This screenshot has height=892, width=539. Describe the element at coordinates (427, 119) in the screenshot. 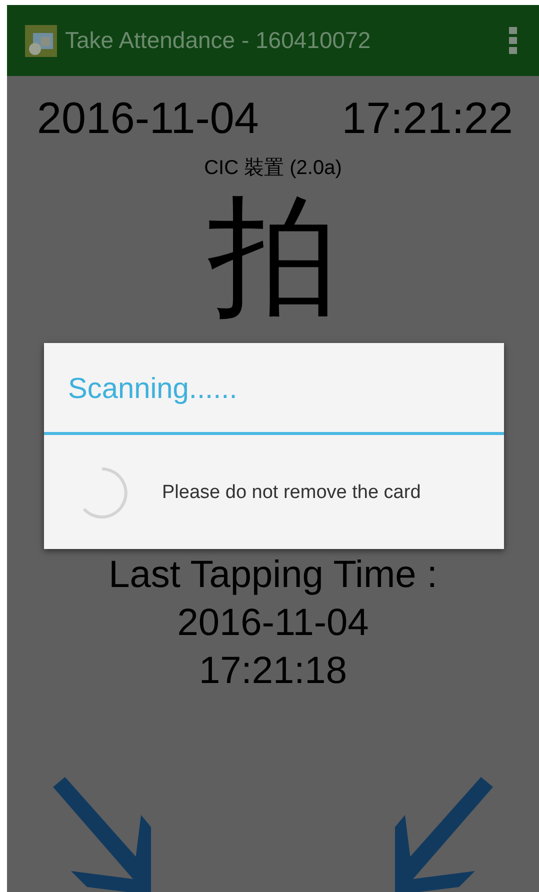

I see `time-text: 17:21:22` at that location.